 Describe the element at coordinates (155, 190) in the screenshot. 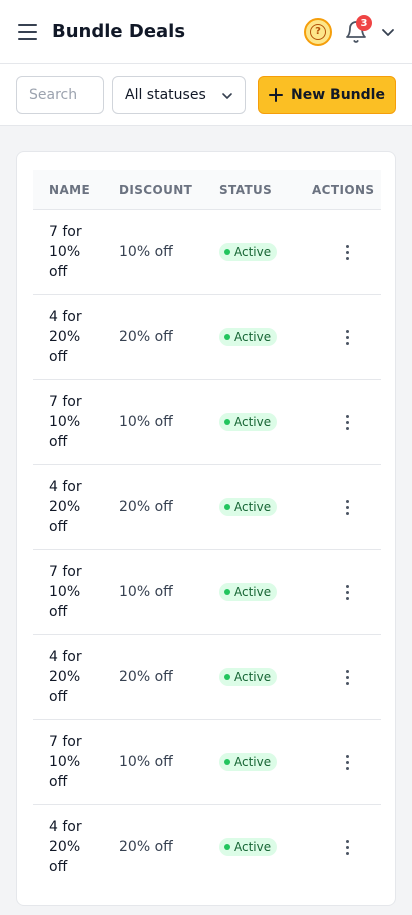

I see `column-header-discount: DISCOUNT` at that location.